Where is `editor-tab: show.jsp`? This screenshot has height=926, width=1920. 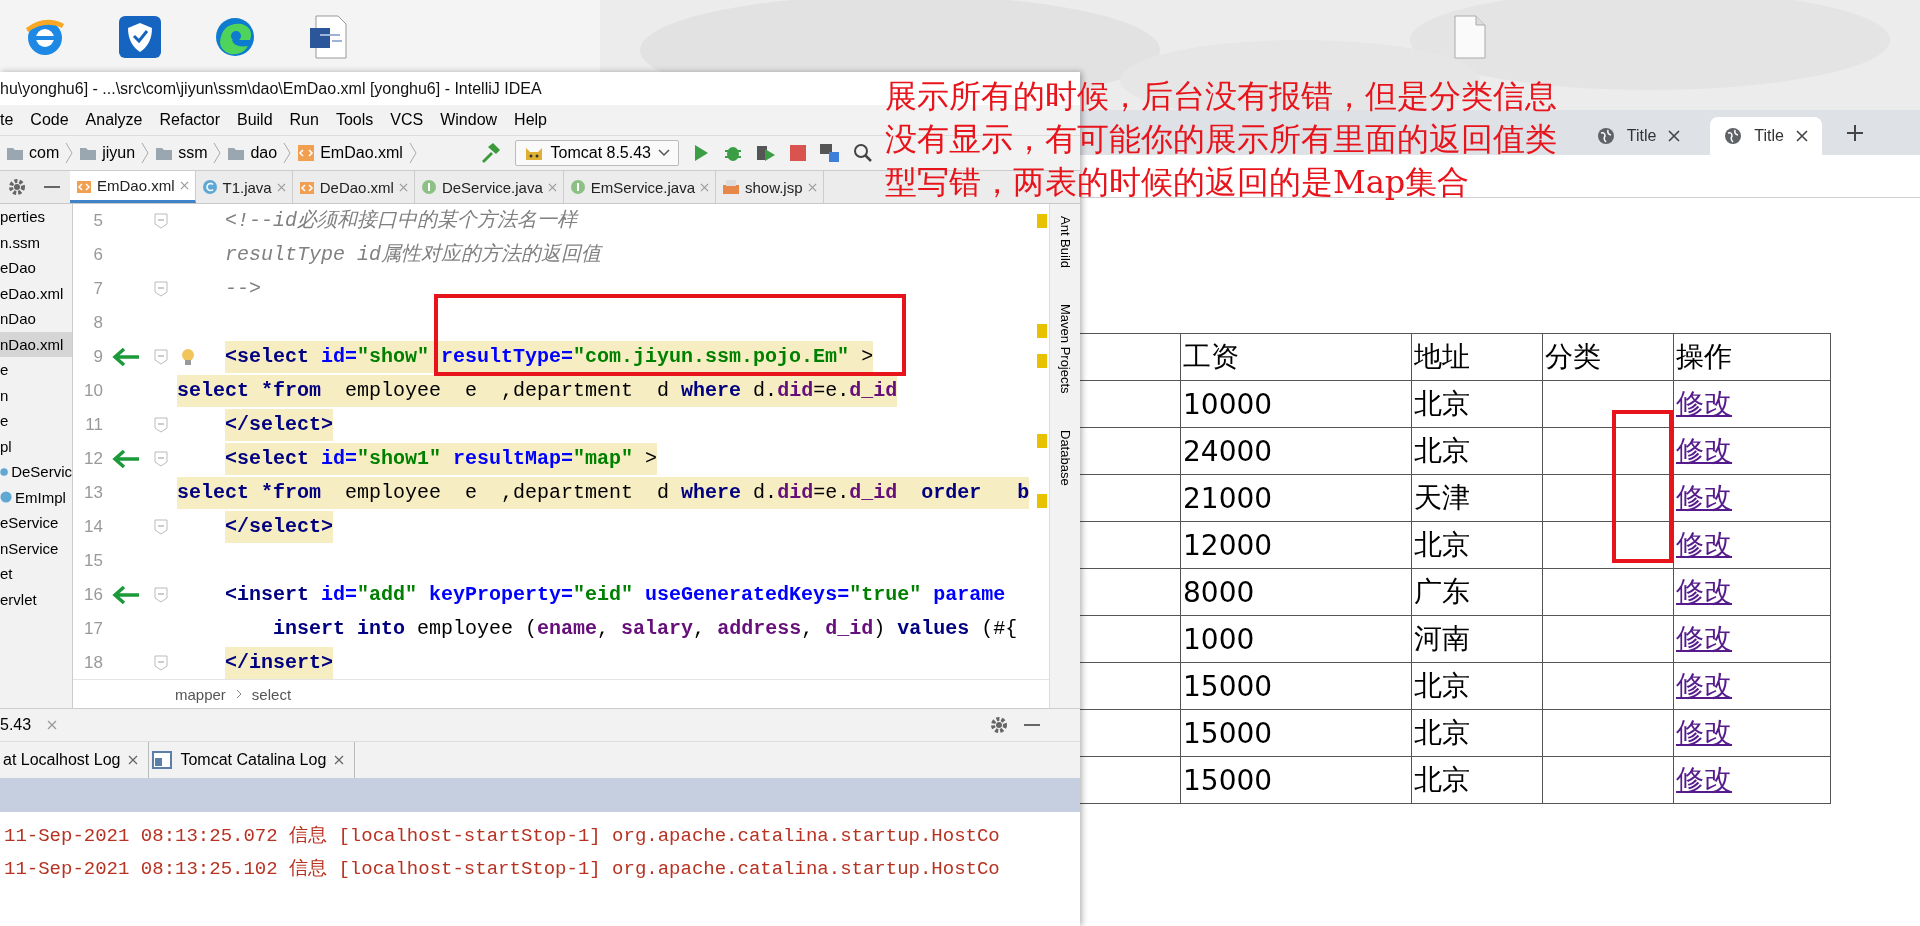
editor-tab: show.jsp is located at coordinates (770, 187).